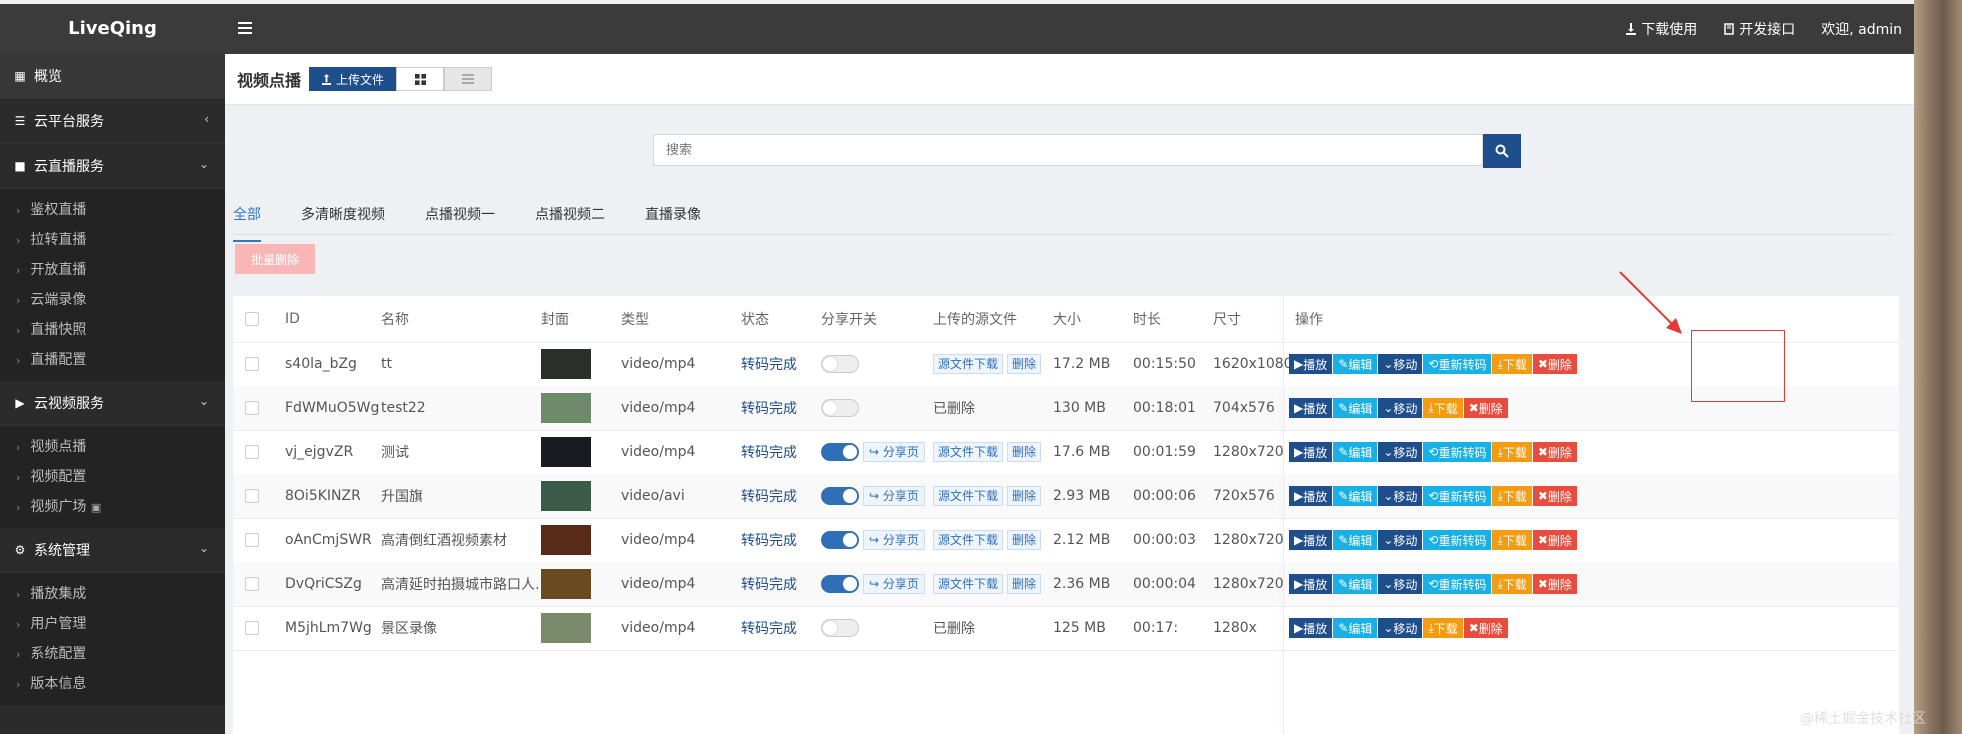  I want to click on menu-toggle-icon, so click(246, 29).